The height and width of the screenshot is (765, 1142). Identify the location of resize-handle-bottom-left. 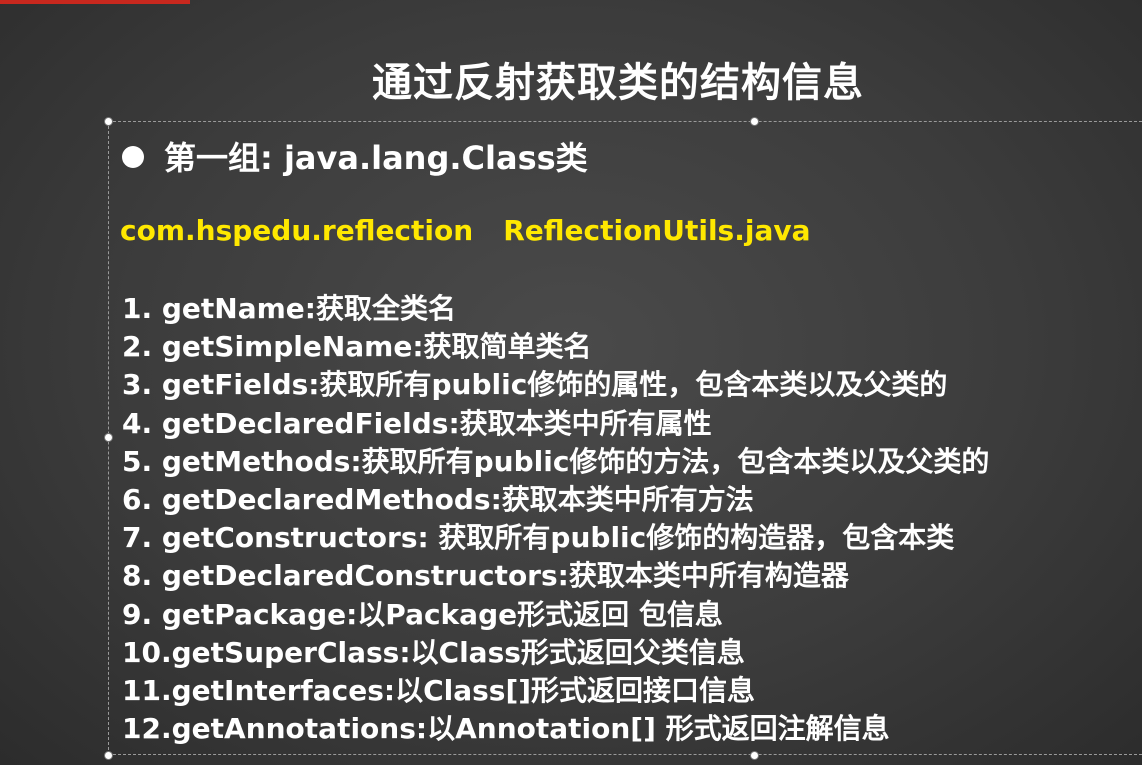
(108, 755).